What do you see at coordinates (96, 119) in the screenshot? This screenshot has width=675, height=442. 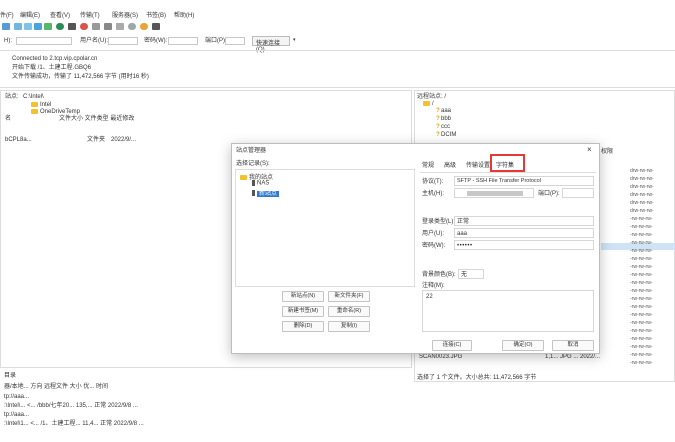 I see `local-columns-header: 文件大小 文件类型 最近修改` at bounding box center [96, 119].